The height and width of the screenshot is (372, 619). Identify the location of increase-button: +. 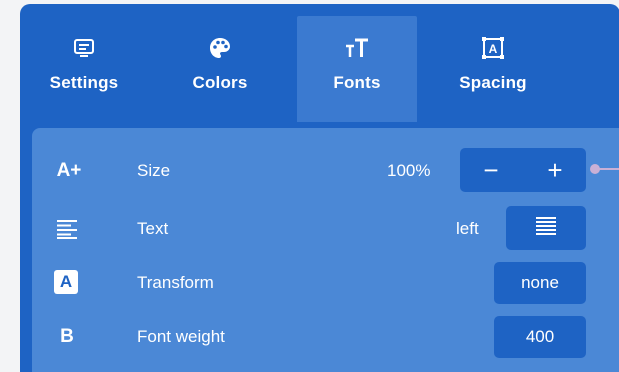
(555, 170).